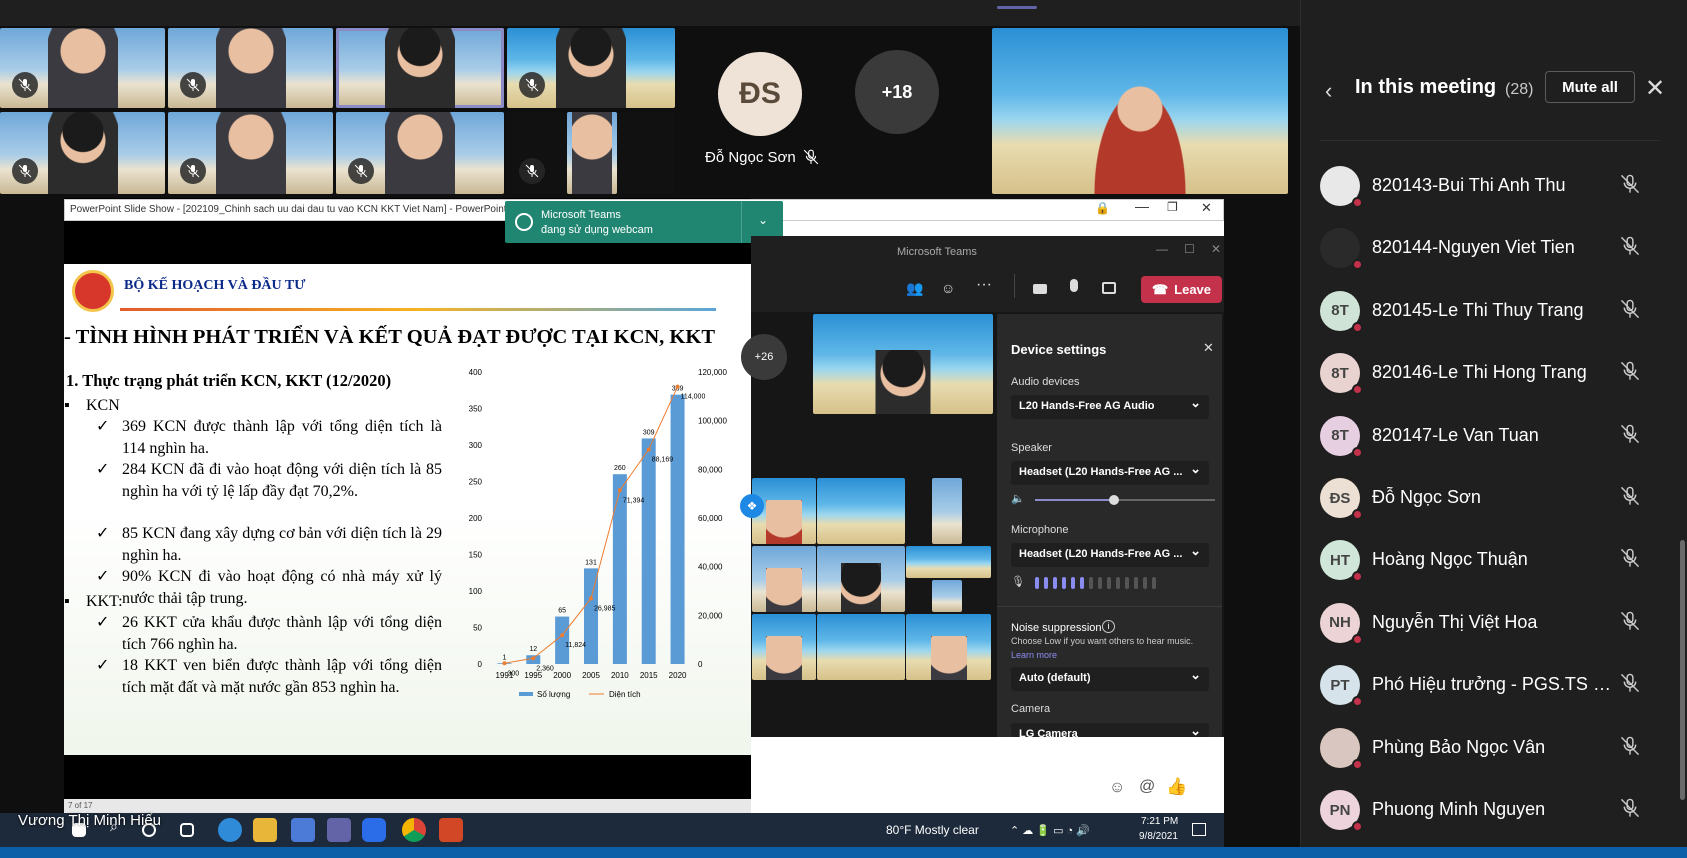 The image size is (1687, 858). I want to click on more-participants-tile: +18, so click(897, 92).